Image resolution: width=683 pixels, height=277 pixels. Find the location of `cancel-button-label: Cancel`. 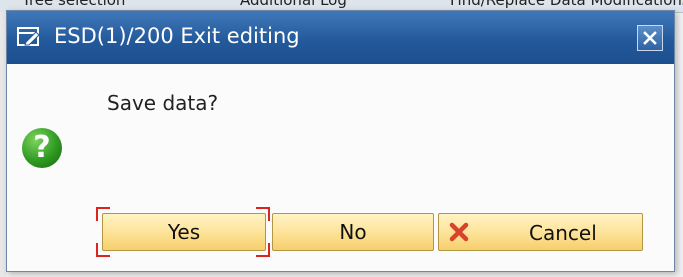

cancel-button-label: Cancel is located at coordinates (563, 233).